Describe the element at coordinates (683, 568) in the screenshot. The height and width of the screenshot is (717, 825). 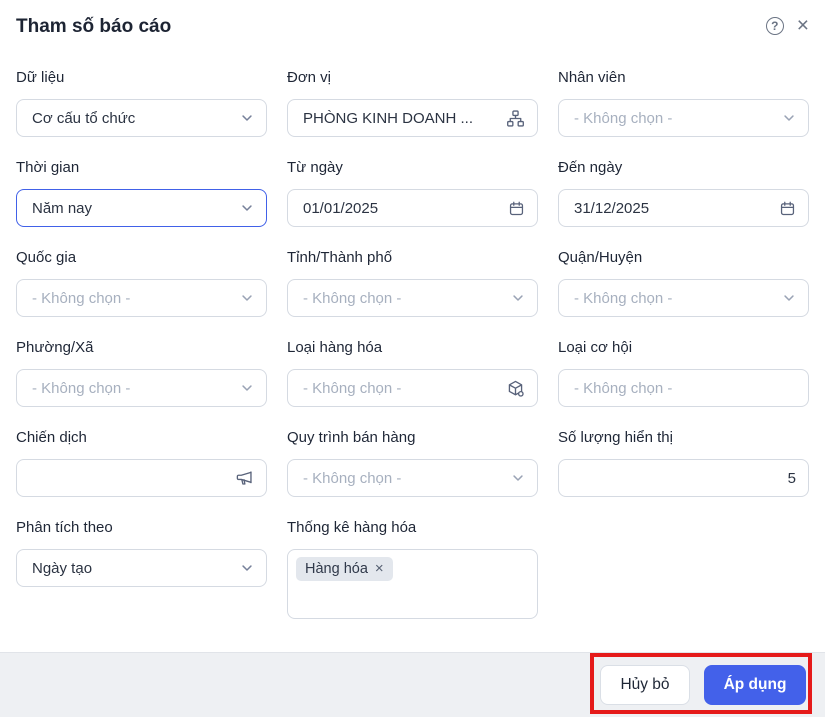
I see `empty-cell` at that location.